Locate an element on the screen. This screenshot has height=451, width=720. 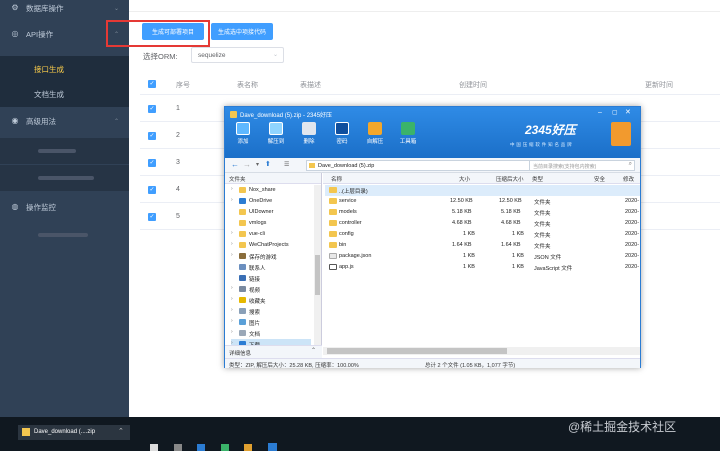
cloud-icon is located at coordinates (242, 201).